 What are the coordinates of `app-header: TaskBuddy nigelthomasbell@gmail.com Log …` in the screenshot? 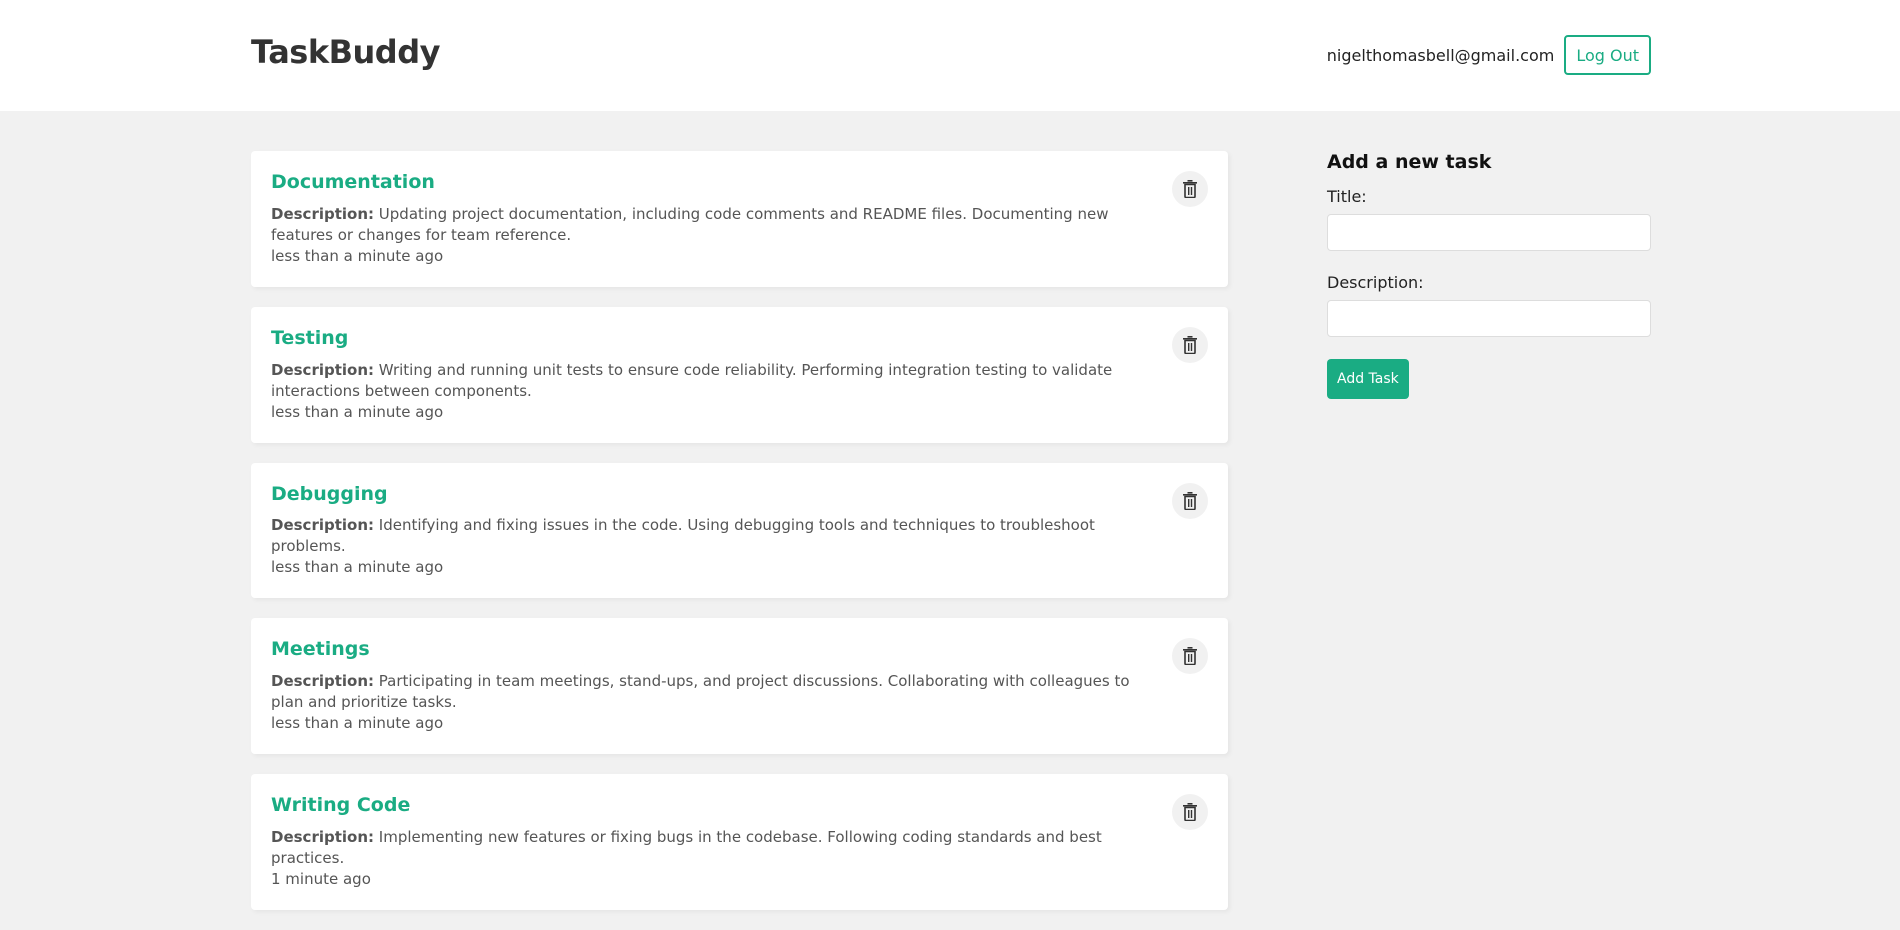 It's located at (950, 55).